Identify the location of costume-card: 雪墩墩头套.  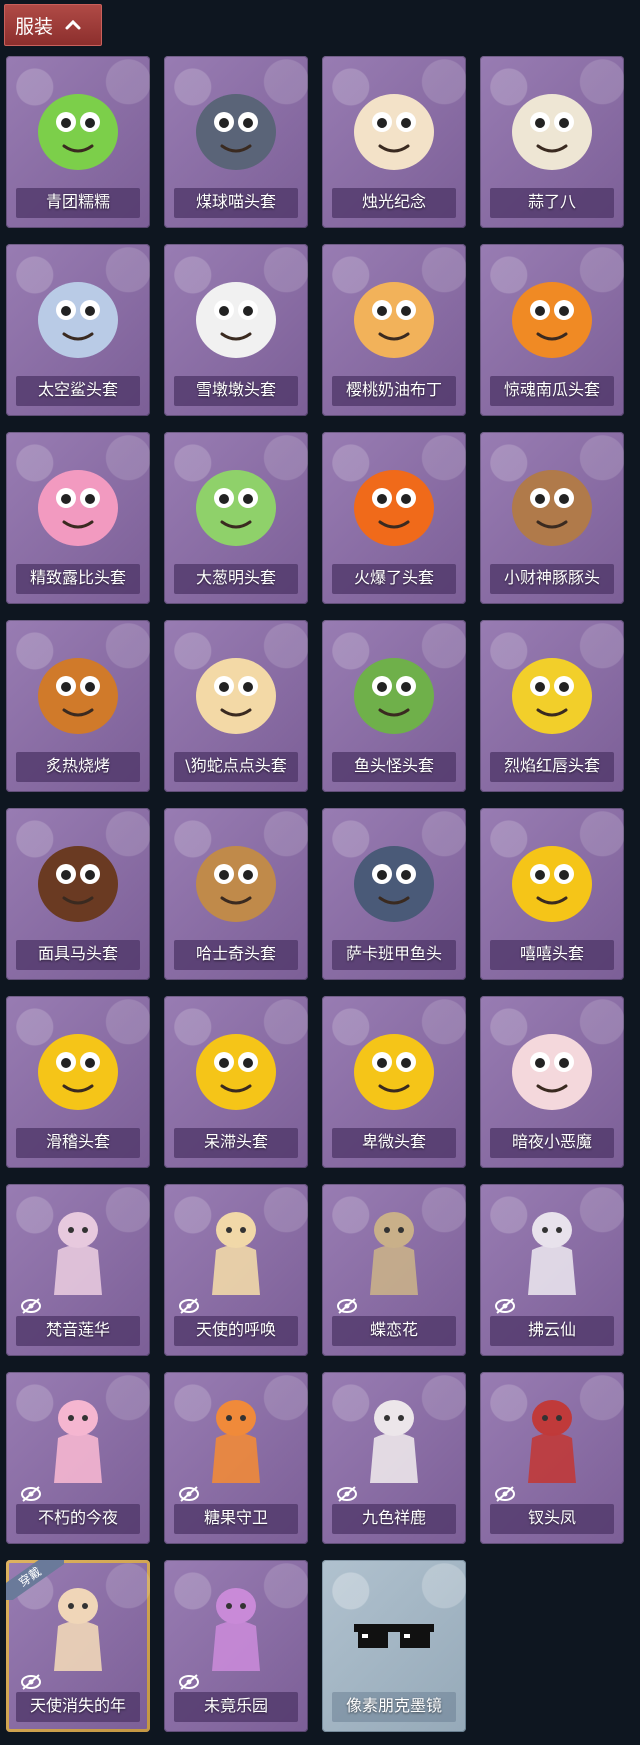
(236, 330).